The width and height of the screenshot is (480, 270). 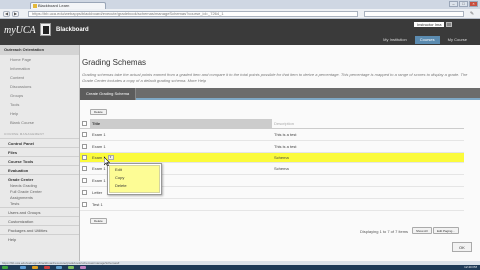 What do you see at coordinates (108, 94) in the screenshot?
I see `create-grading-schema-button: Create Grading Schema` at bounding box center [108, 94].